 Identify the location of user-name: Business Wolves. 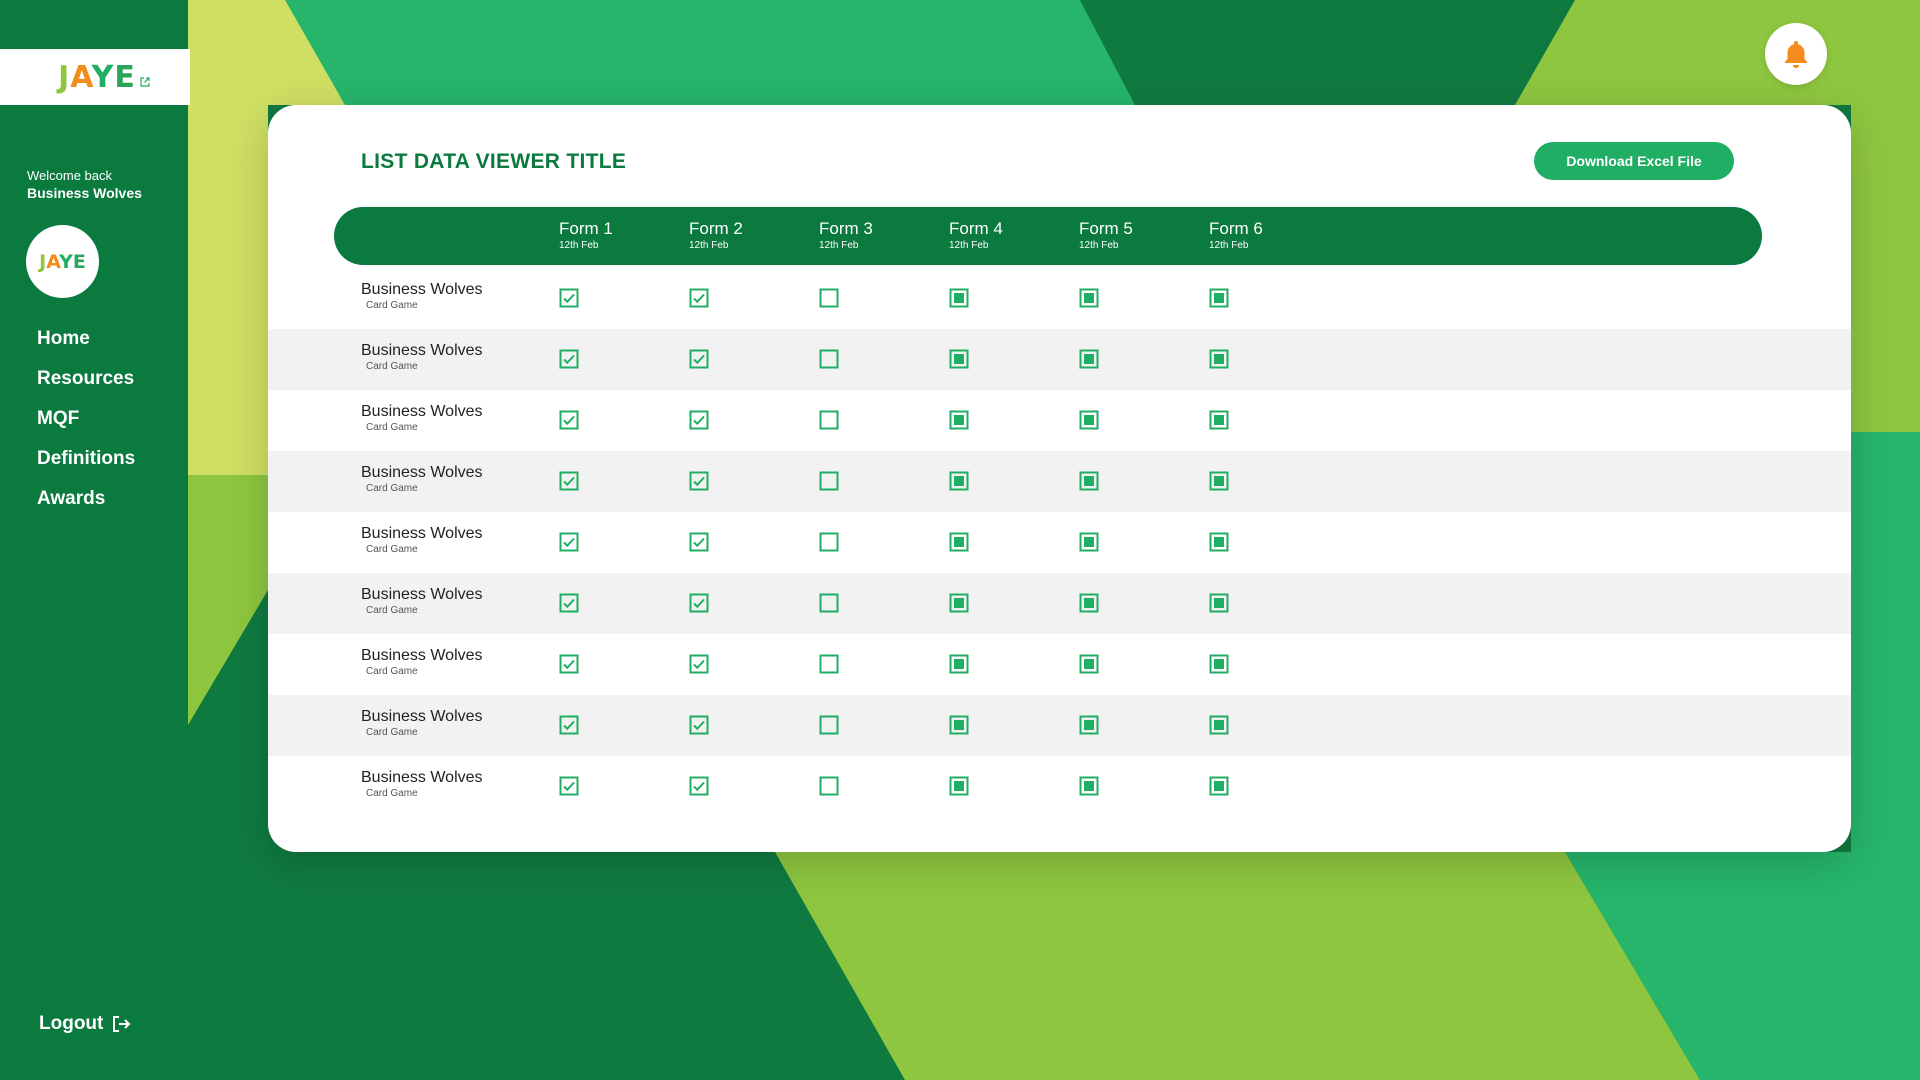
(84, 193).